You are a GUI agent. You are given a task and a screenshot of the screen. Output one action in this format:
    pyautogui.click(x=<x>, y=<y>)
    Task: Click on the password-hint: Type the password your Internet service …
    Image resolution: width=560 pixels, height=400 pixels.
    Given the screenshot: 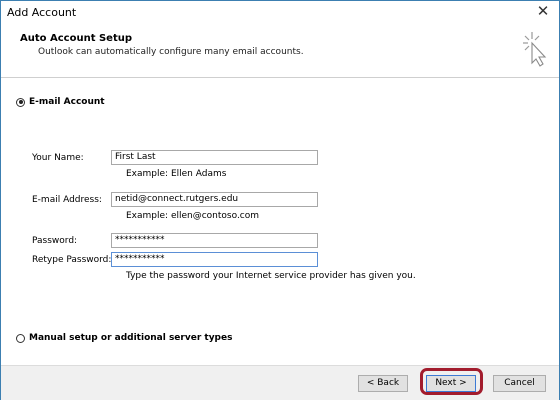 What is the action you would take?
    pyautogui.click(x=271, y=276)
    